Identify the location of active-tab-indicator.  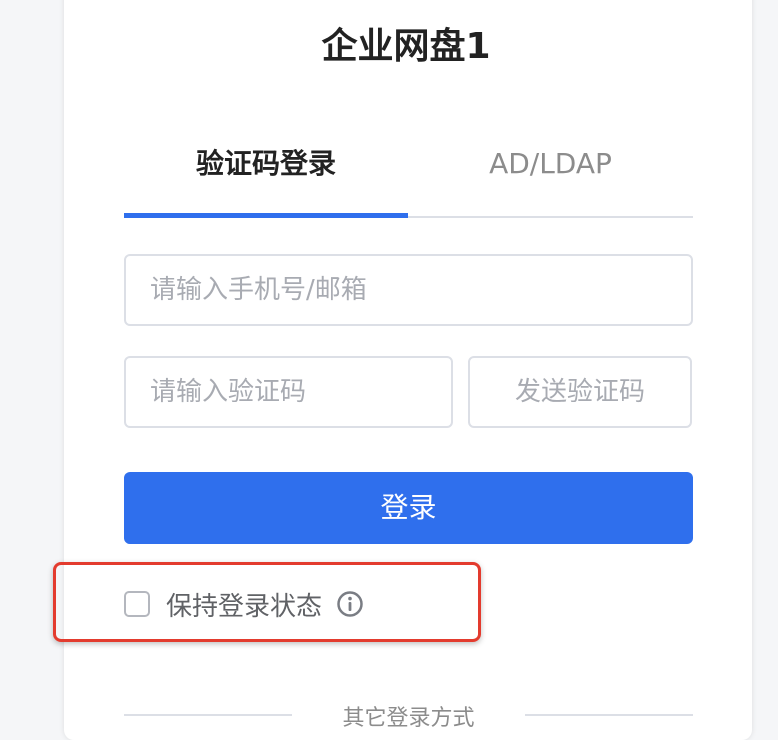
(266, 215).